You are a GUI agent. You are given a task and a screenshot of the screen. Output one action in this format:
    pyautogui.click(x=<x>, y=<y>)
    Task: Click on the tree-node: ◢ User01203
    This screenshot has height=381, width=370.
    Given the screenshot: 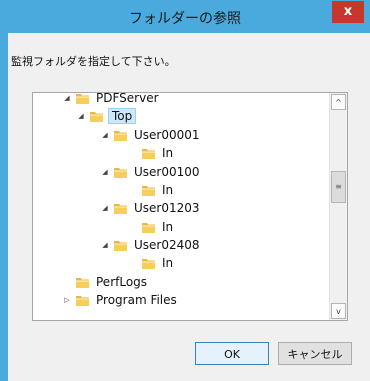 What is the action you would take?
    pyautogui.click(x=150, y=208)
    